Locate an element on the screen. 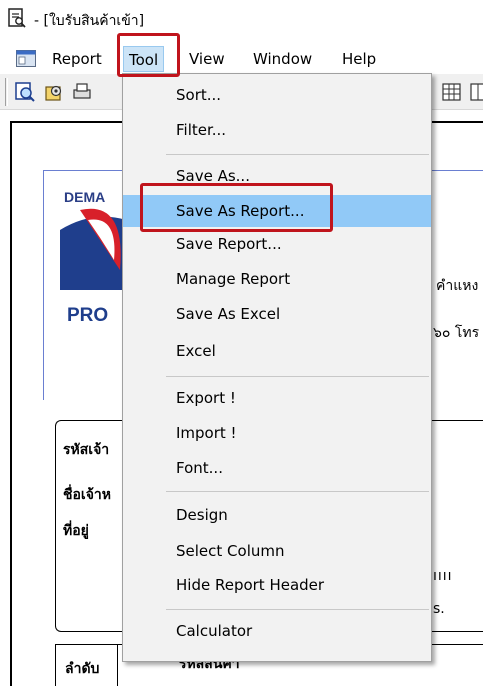 The width and height of the screenshot is (483, 686). table-column-divider is located at coordinates (117, 665).